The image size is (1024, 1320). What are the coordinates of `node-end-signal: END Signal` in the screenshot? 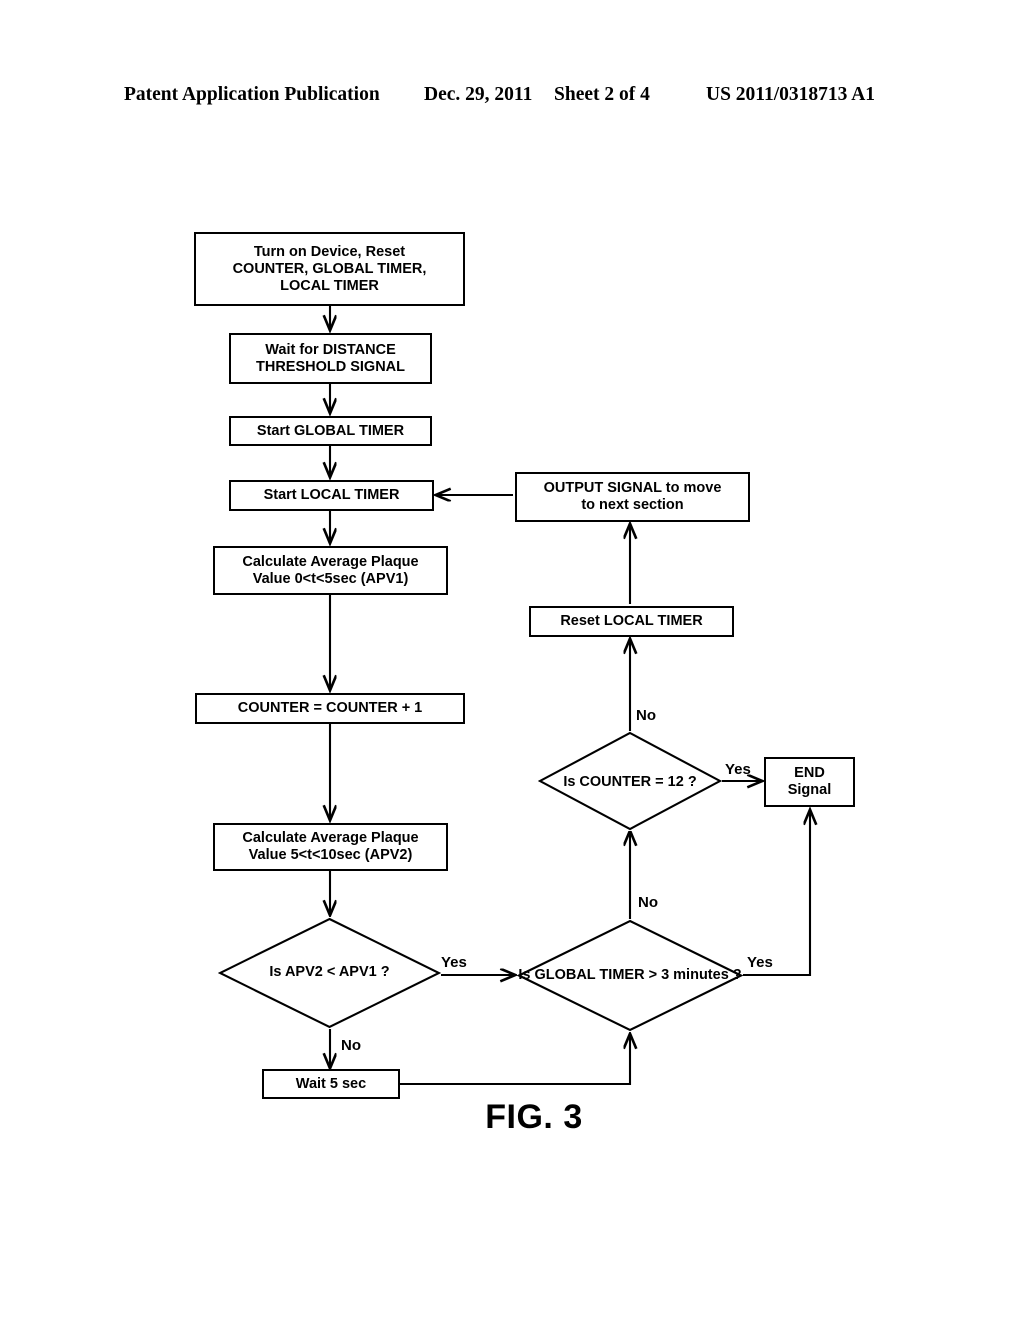 It's located at (809, 782).